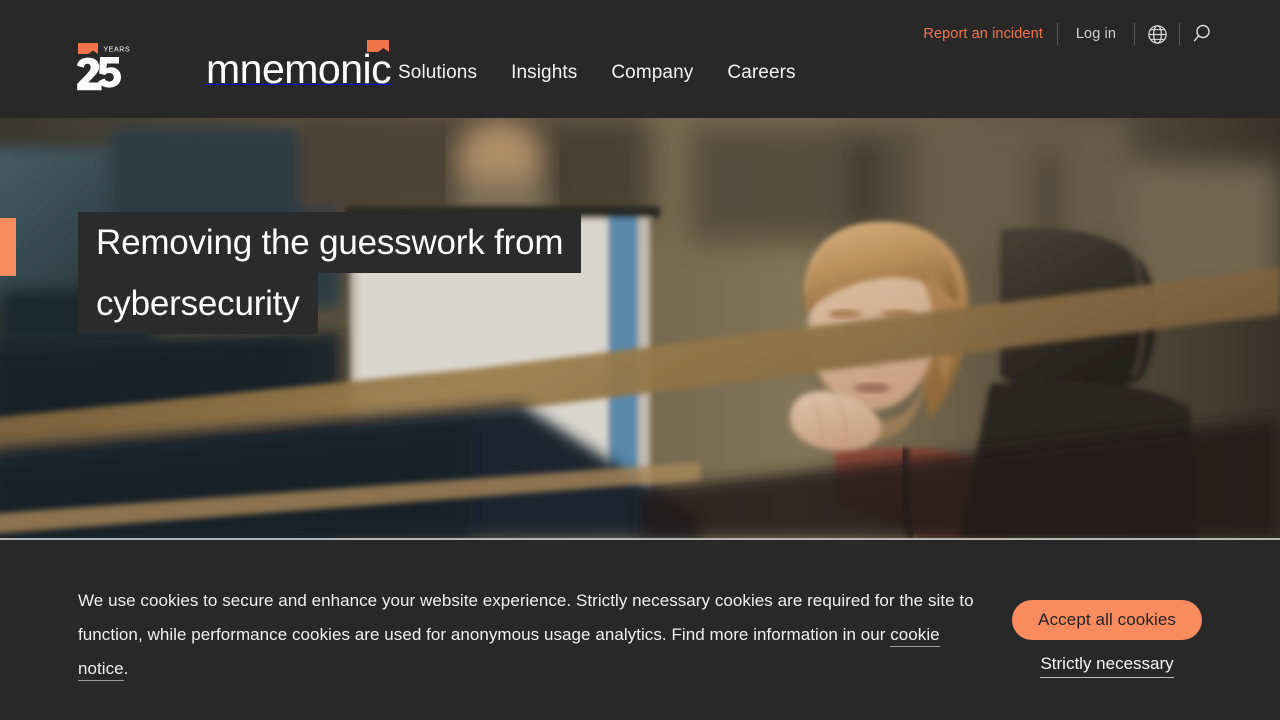 The image size is (1280, 720). What do you see at coordinates (103, 66) in the screenshot?
I see `anniversary-25-years-icon: YEARS` at bounding box center [103, 66].